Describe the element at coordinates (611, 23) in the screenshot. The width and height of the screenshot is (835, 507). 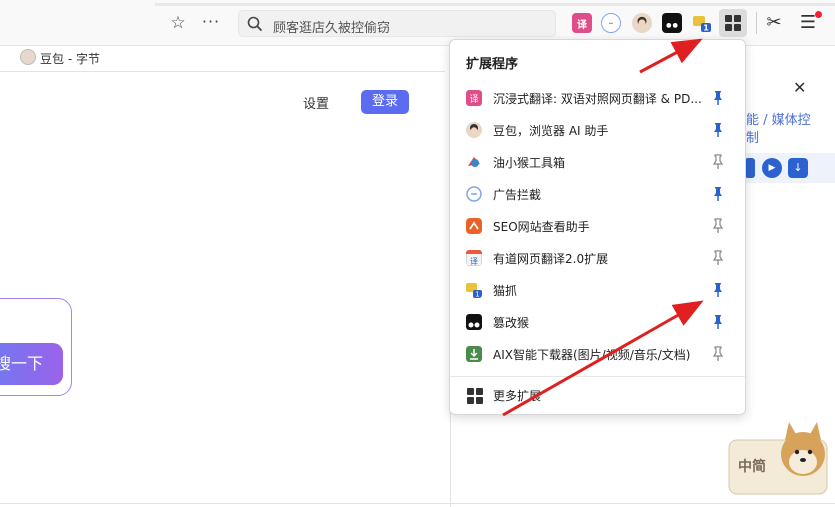
I see `adblock-toolbar-icon: –` at that location.